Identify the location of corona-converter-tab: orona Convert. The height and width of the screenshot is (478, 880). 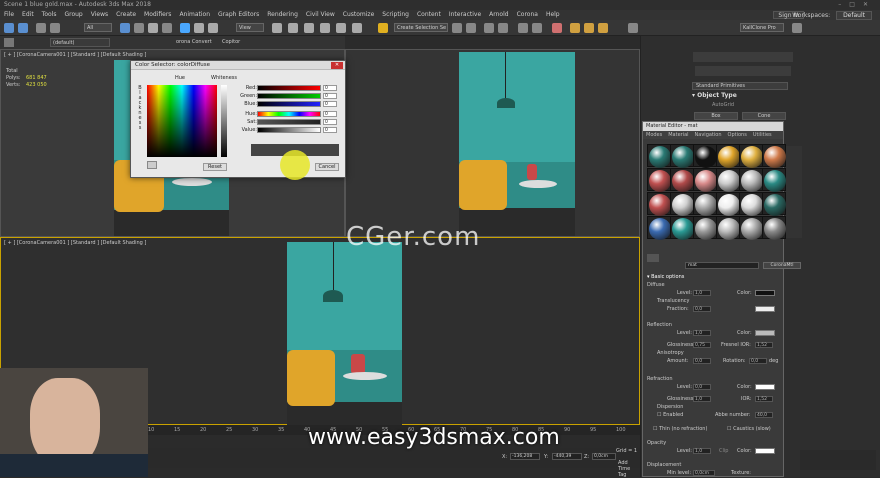
(194, 42).